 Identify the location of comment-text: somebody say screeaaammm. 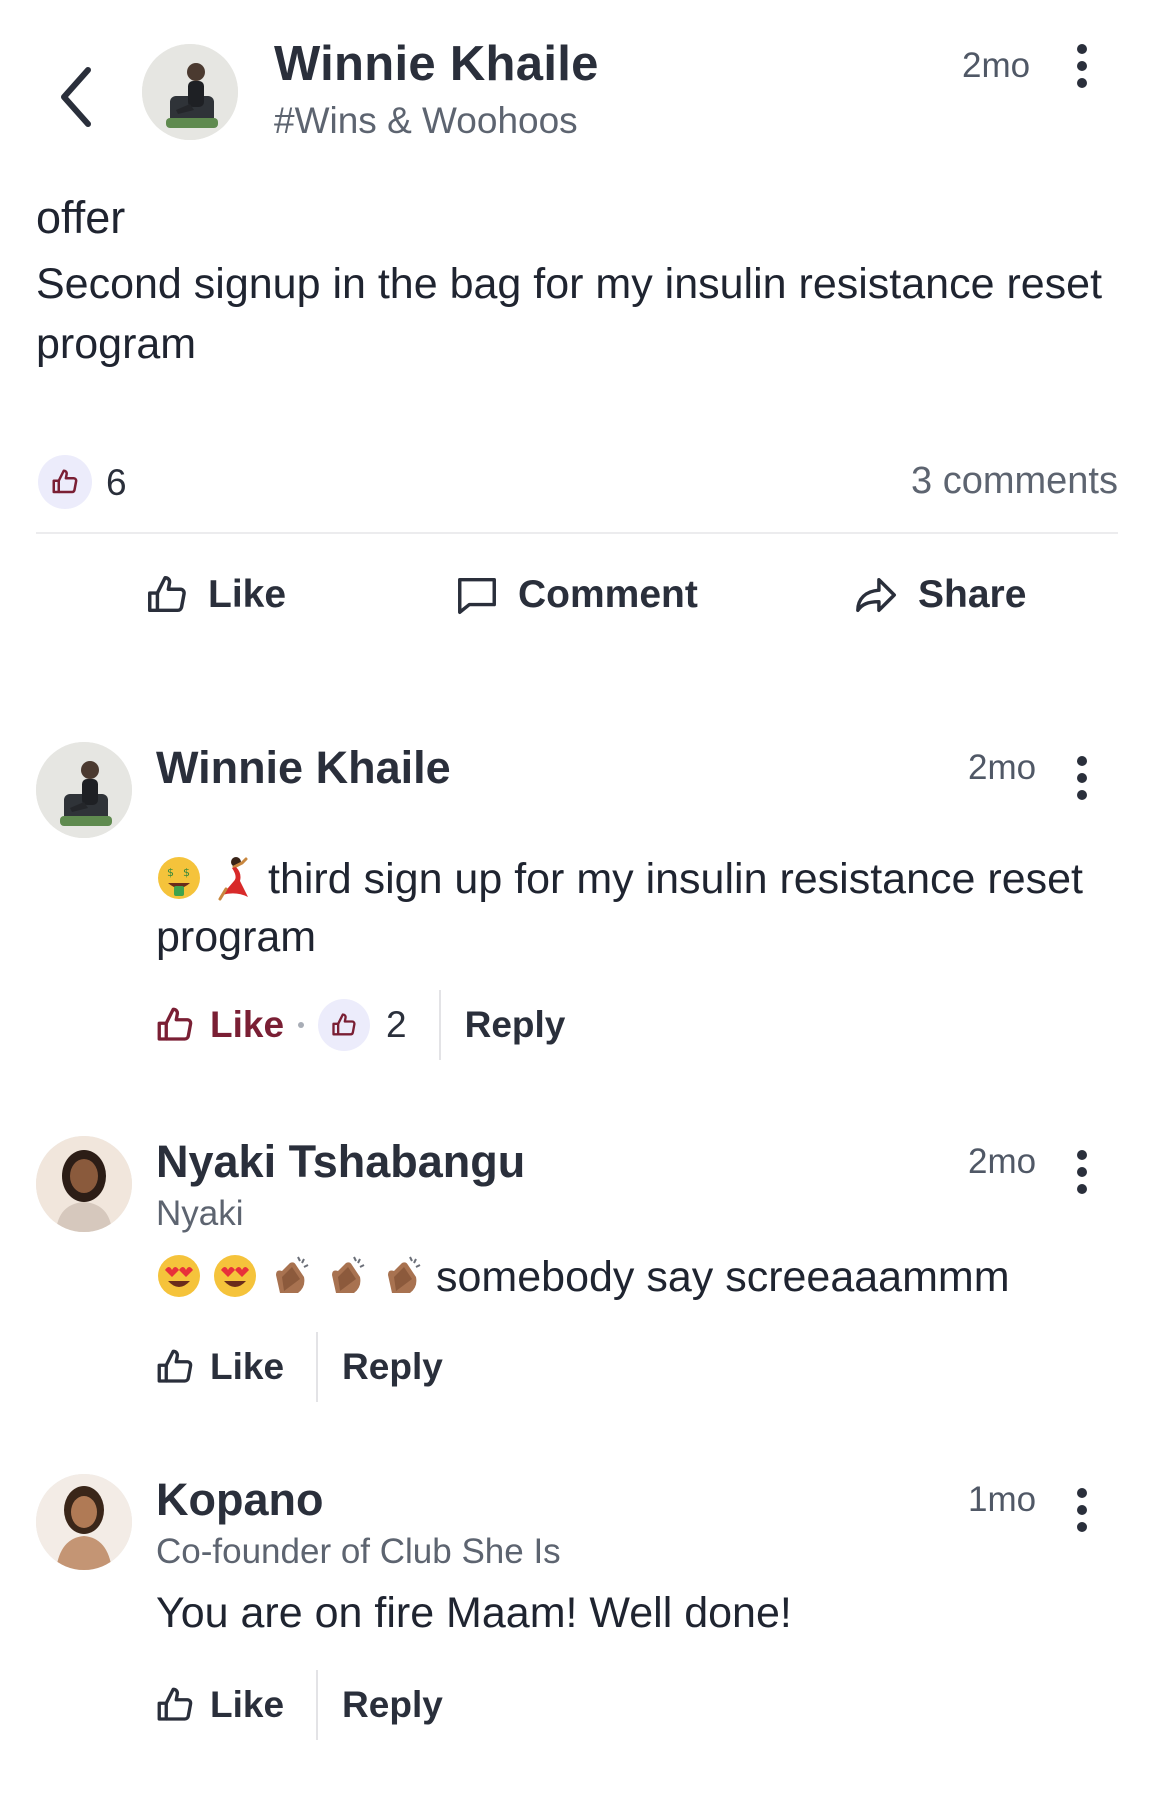
(636, 1277).